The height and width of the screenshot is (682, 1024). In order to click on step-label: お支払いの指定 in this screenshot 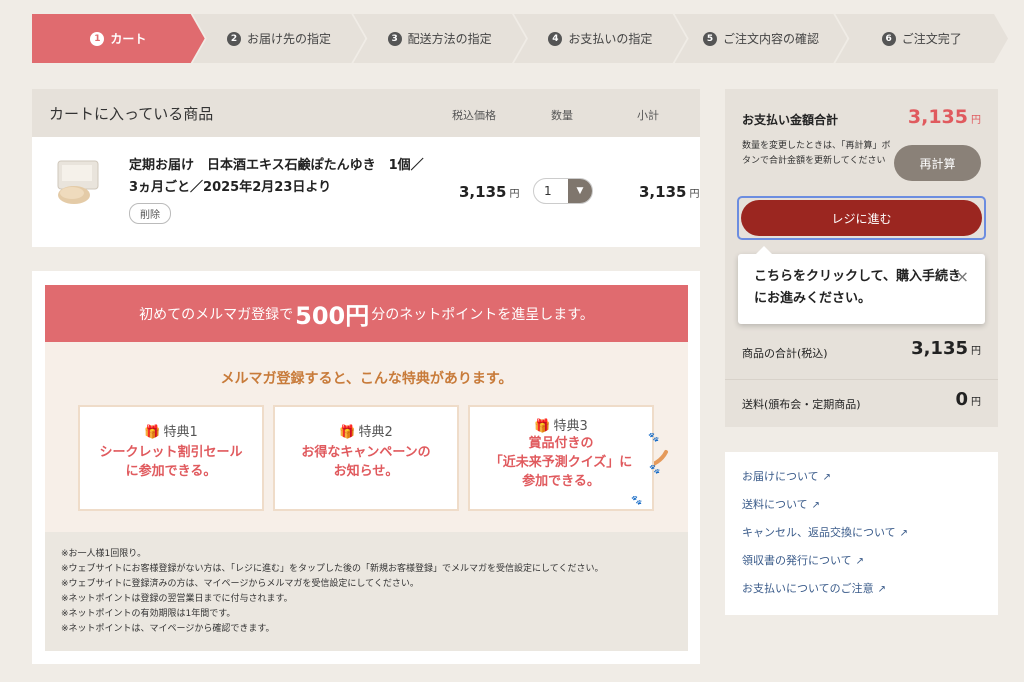, I will do `click(610, 39)`.